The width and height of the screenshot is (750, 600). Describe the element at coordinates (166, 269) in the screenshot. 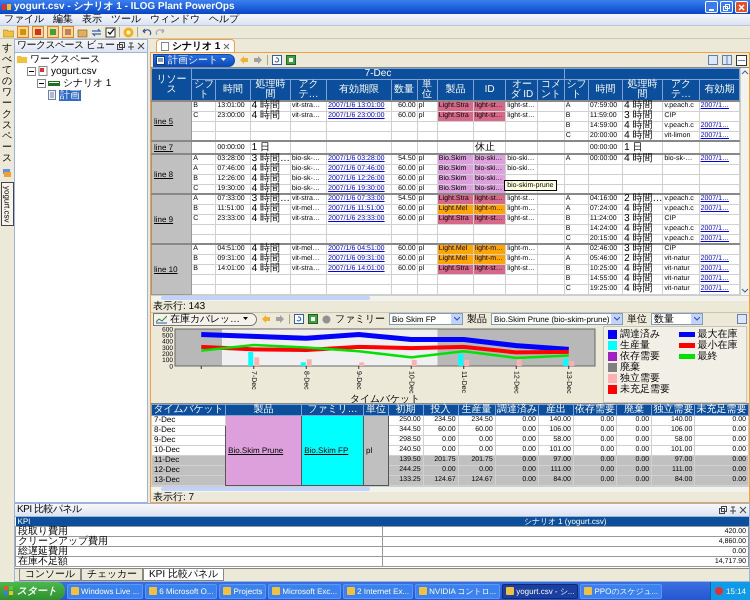

I see `resource-link: line 10` at that location.